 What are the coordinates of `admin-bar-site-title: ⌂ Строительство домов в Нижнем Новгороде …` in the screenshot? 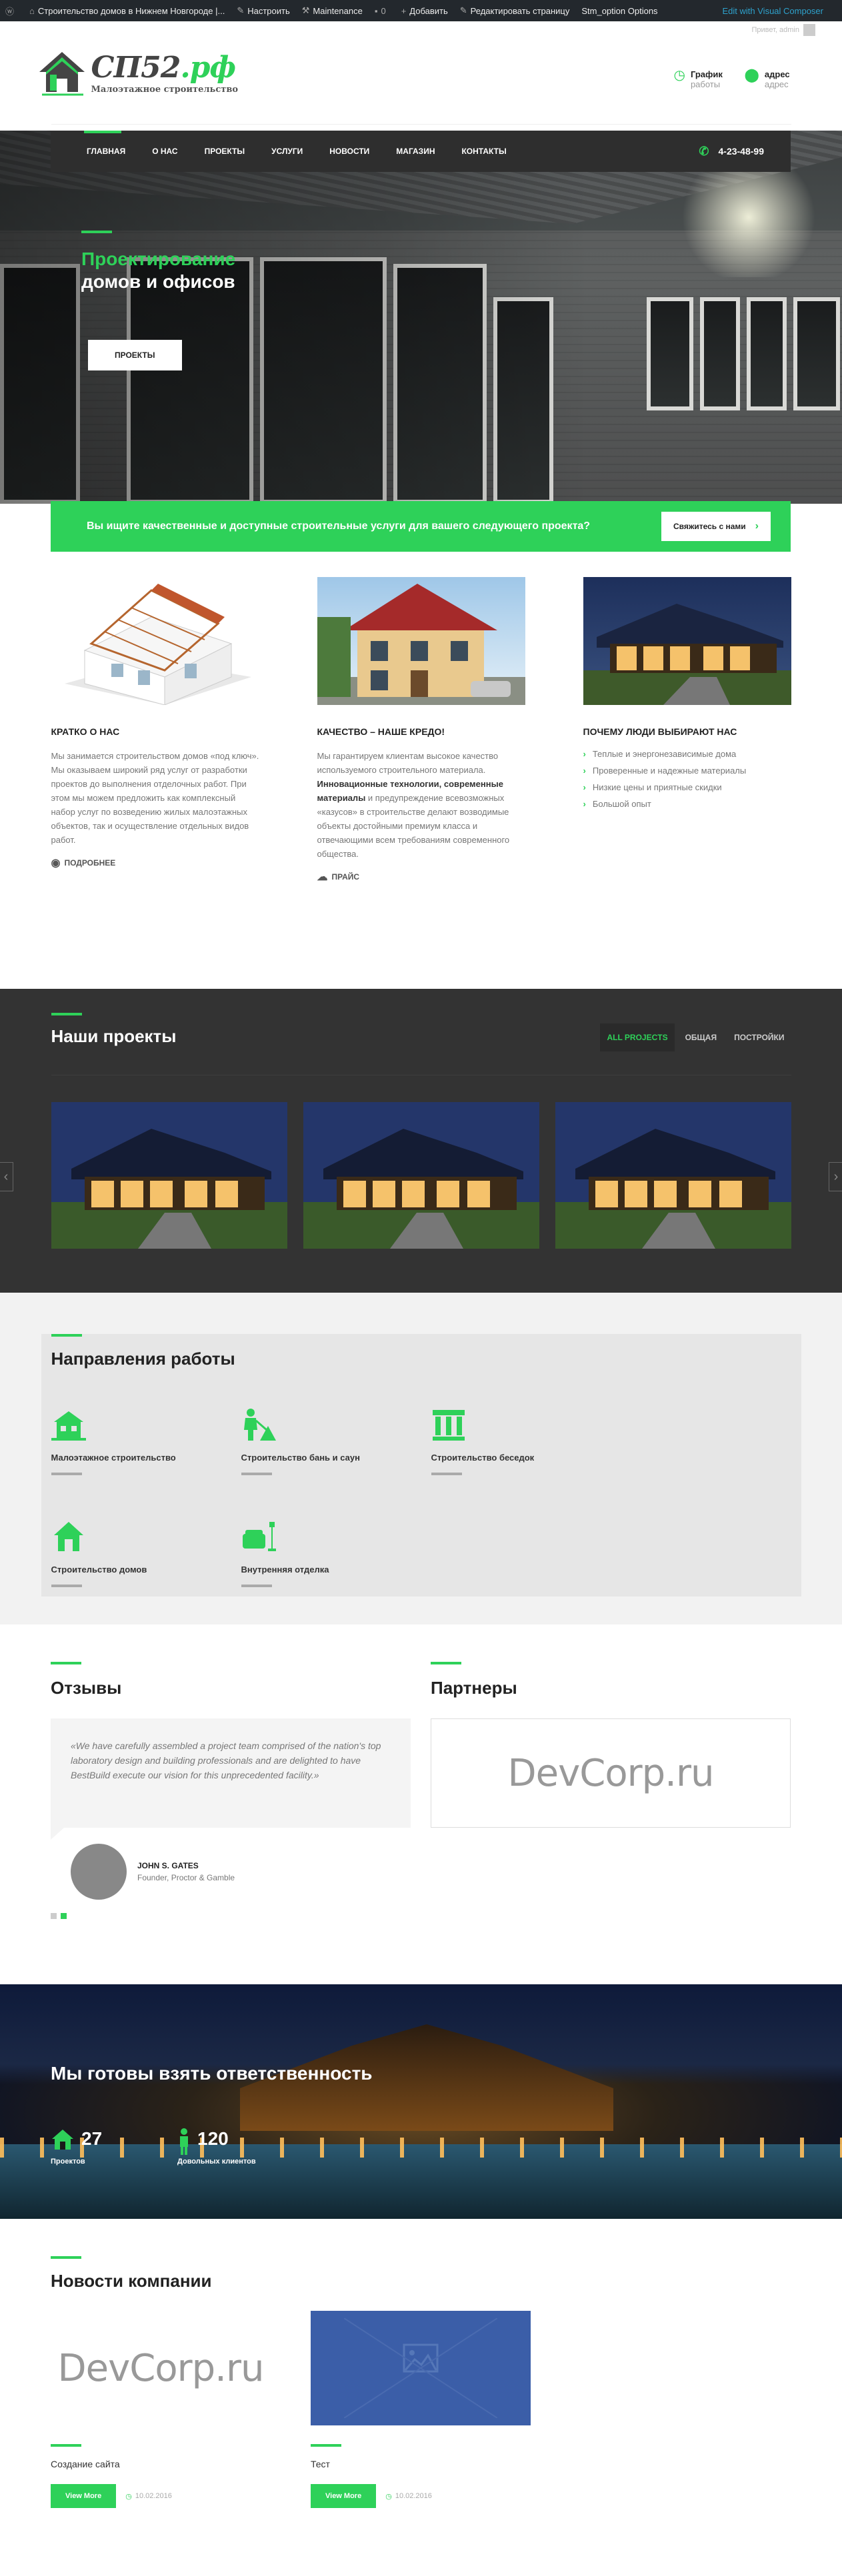 It's located at (127, 11).